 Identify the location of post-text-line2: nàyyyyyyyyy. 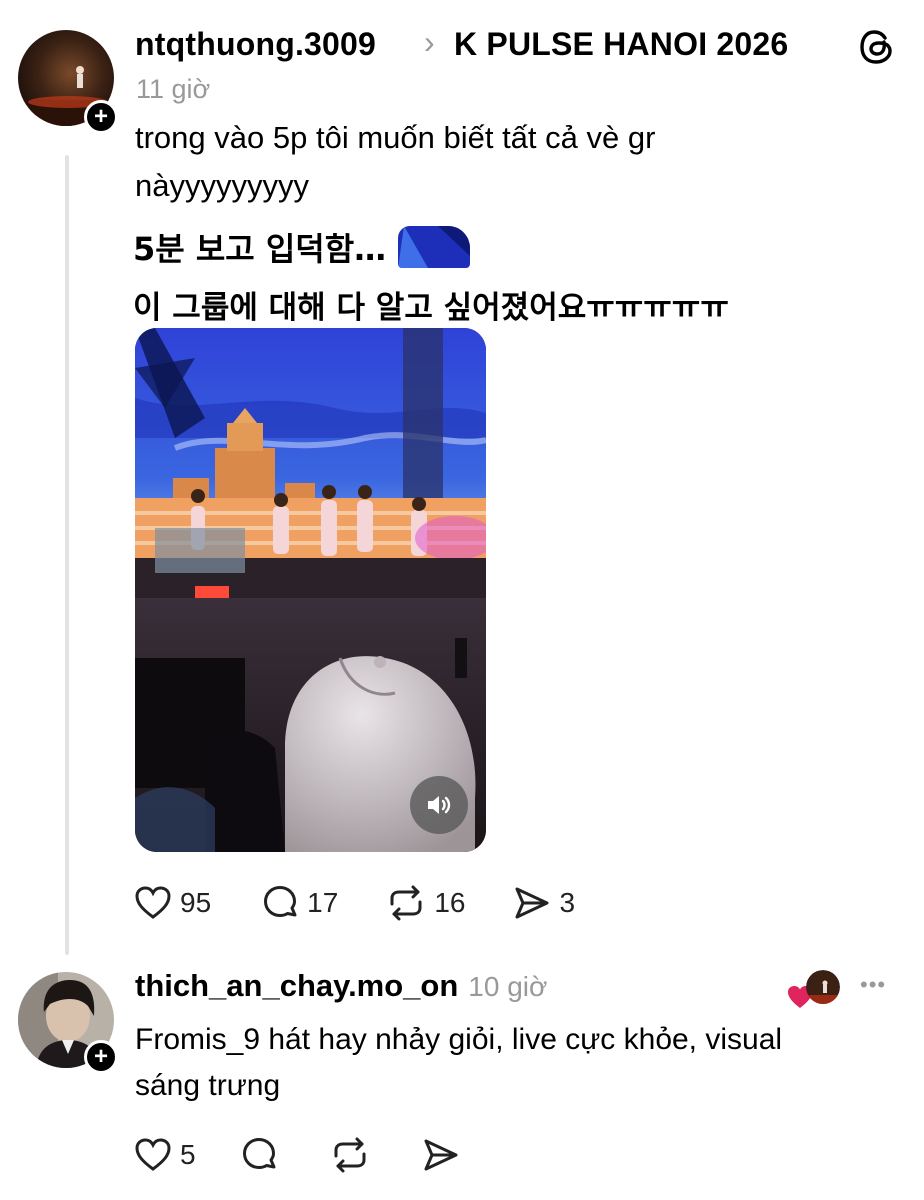
(222, 185).